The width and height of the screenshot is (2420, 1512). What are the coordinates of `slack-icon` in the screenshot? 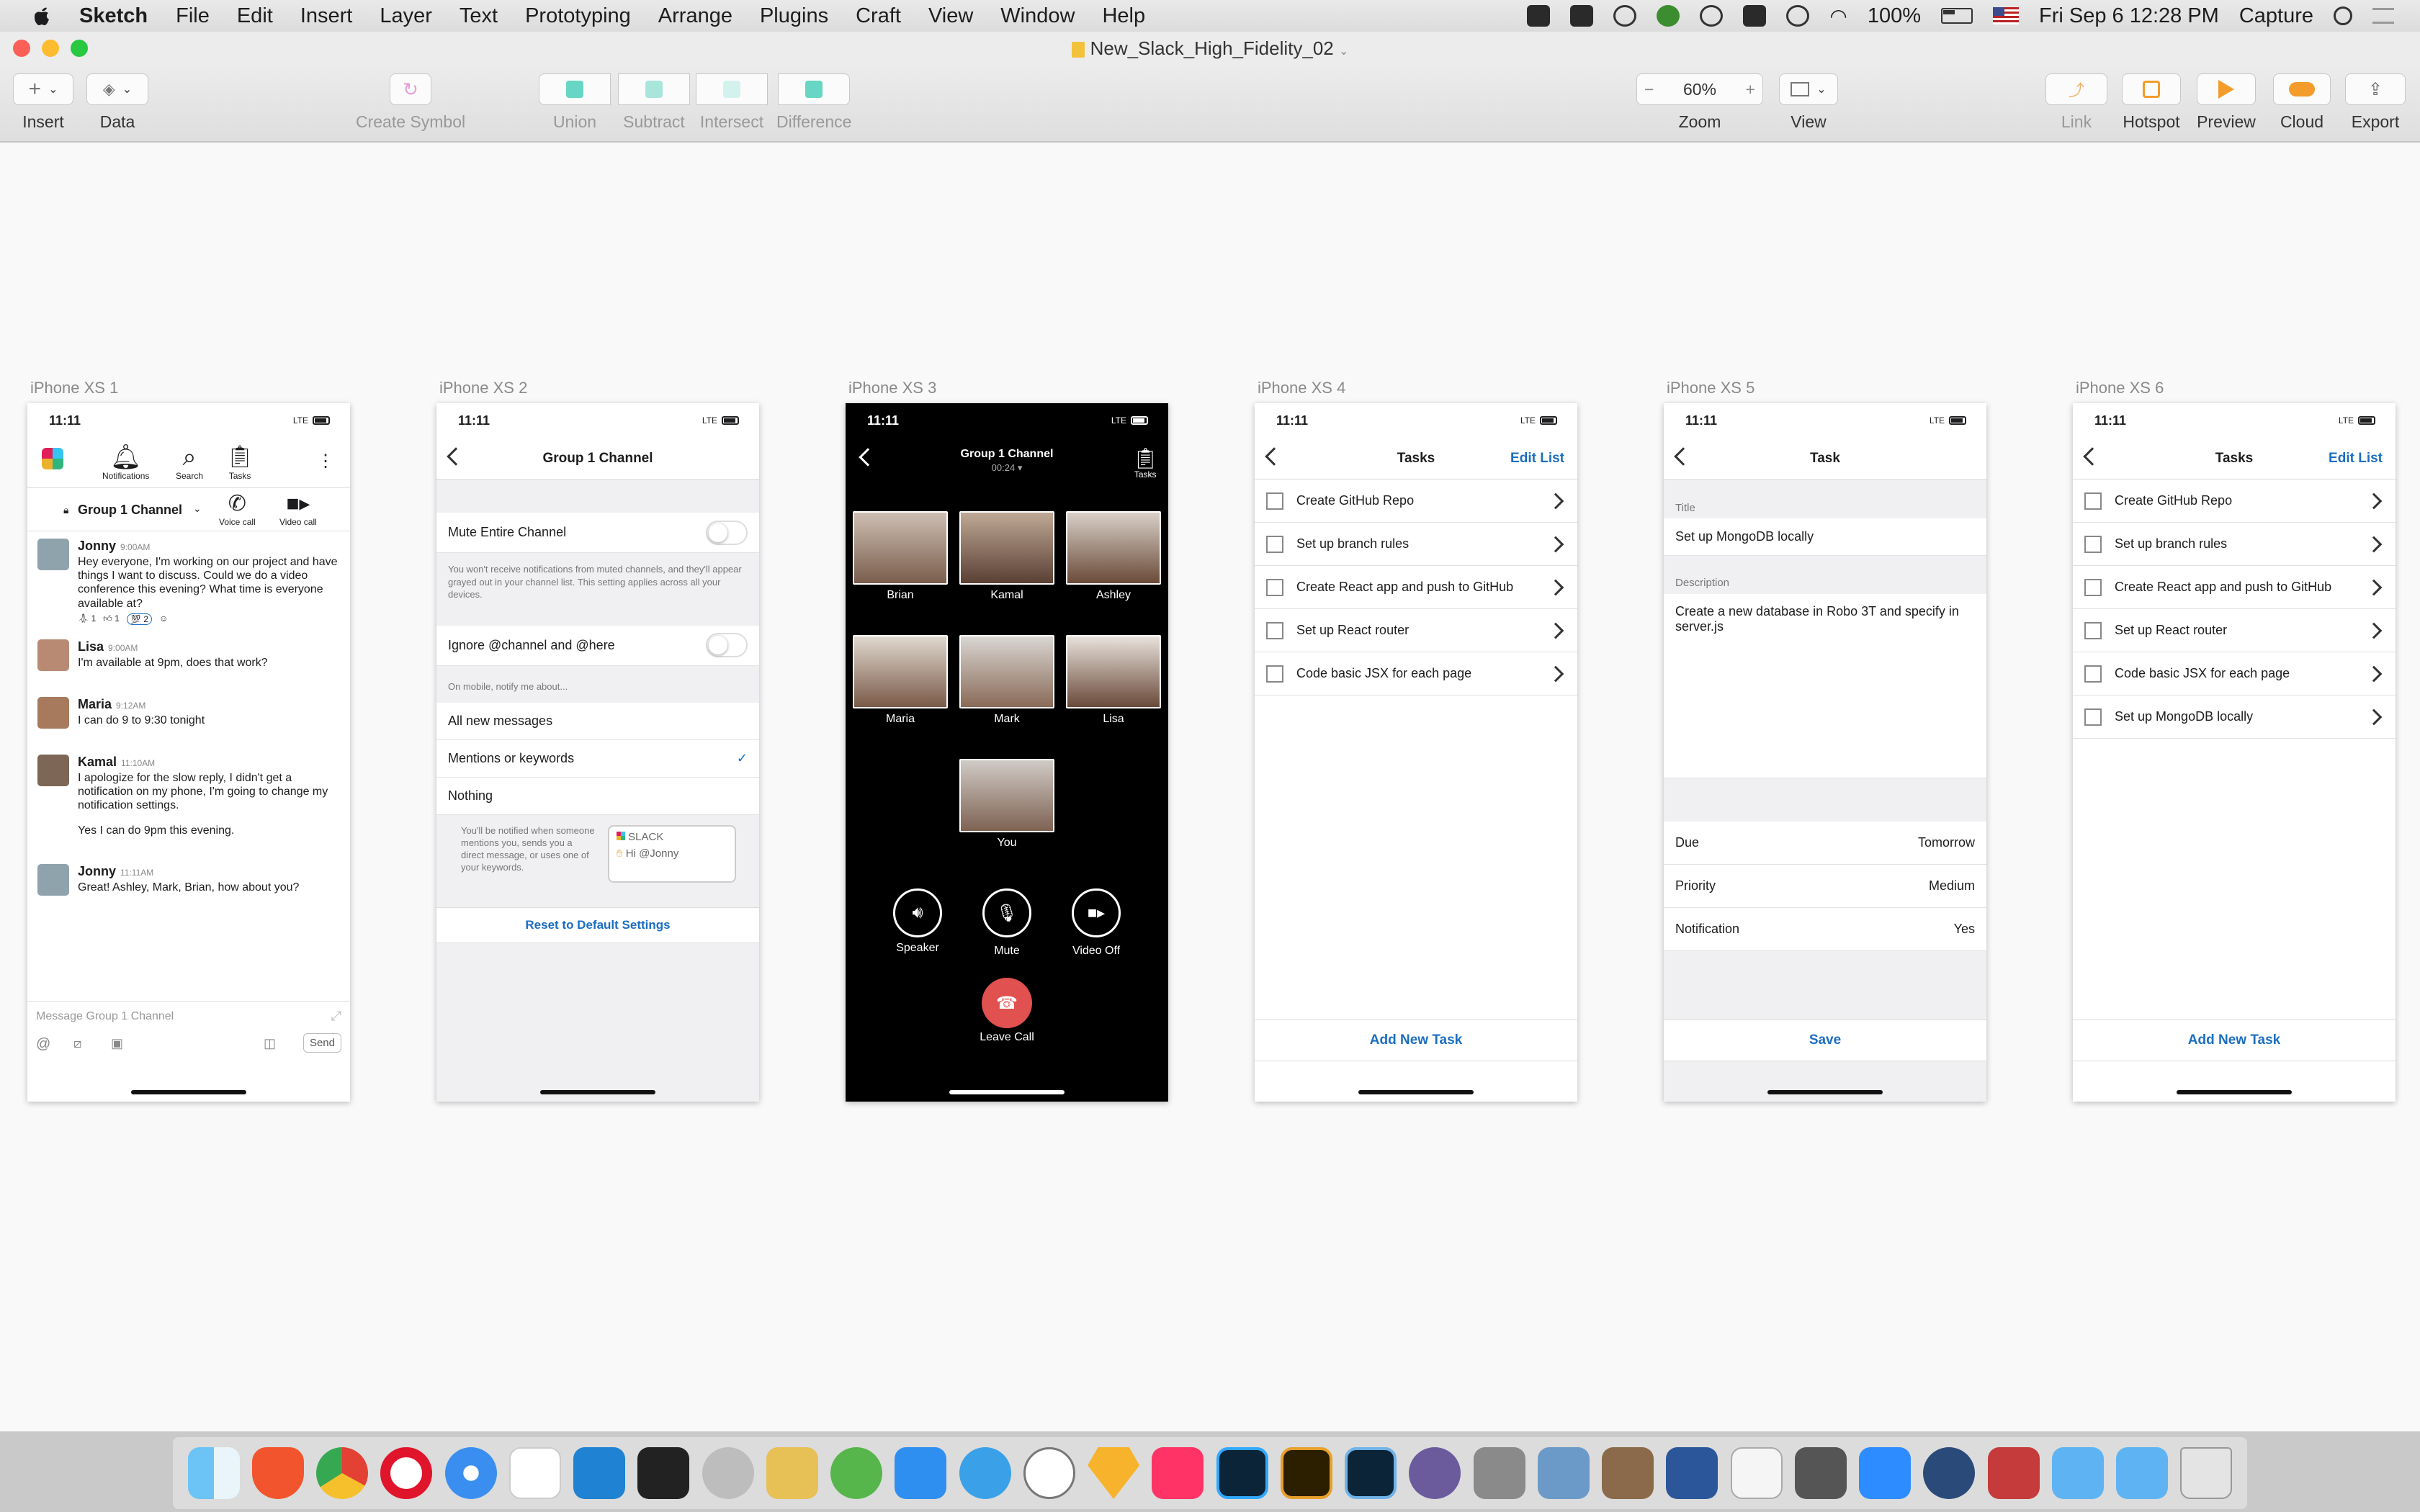 It's located at (534, 1473).